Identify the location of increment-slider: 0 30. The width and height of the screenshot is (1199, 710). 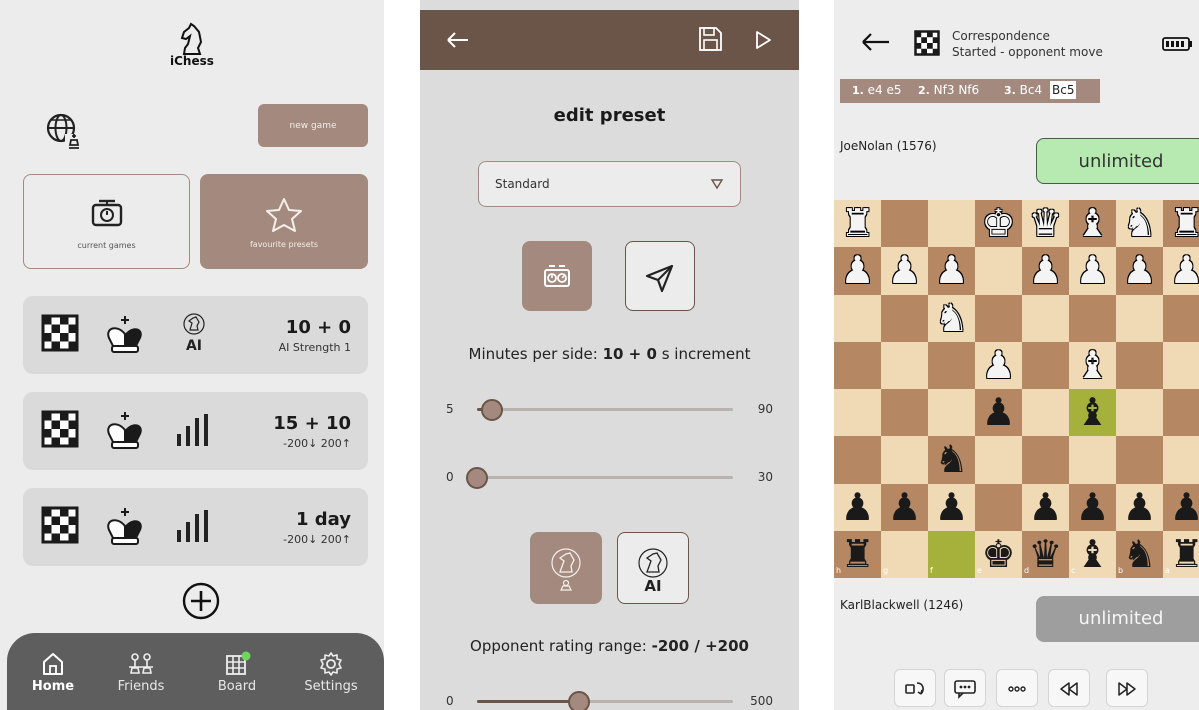
(609, 478).